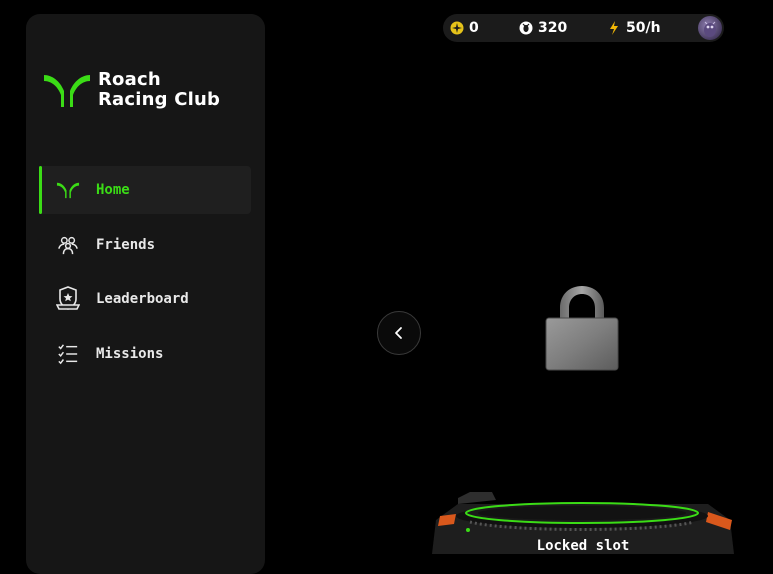 The image size is (773, 574). I want to click on roach-value: 320, so click(553, 28).